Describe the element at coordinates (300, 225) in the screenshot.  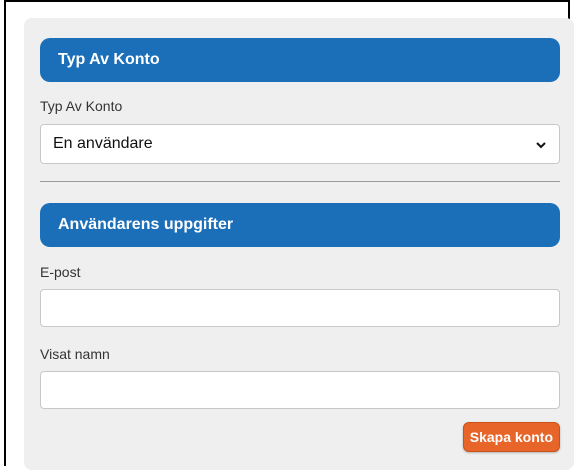
I see `user-details-header: Användarens uppgifter` at that location.